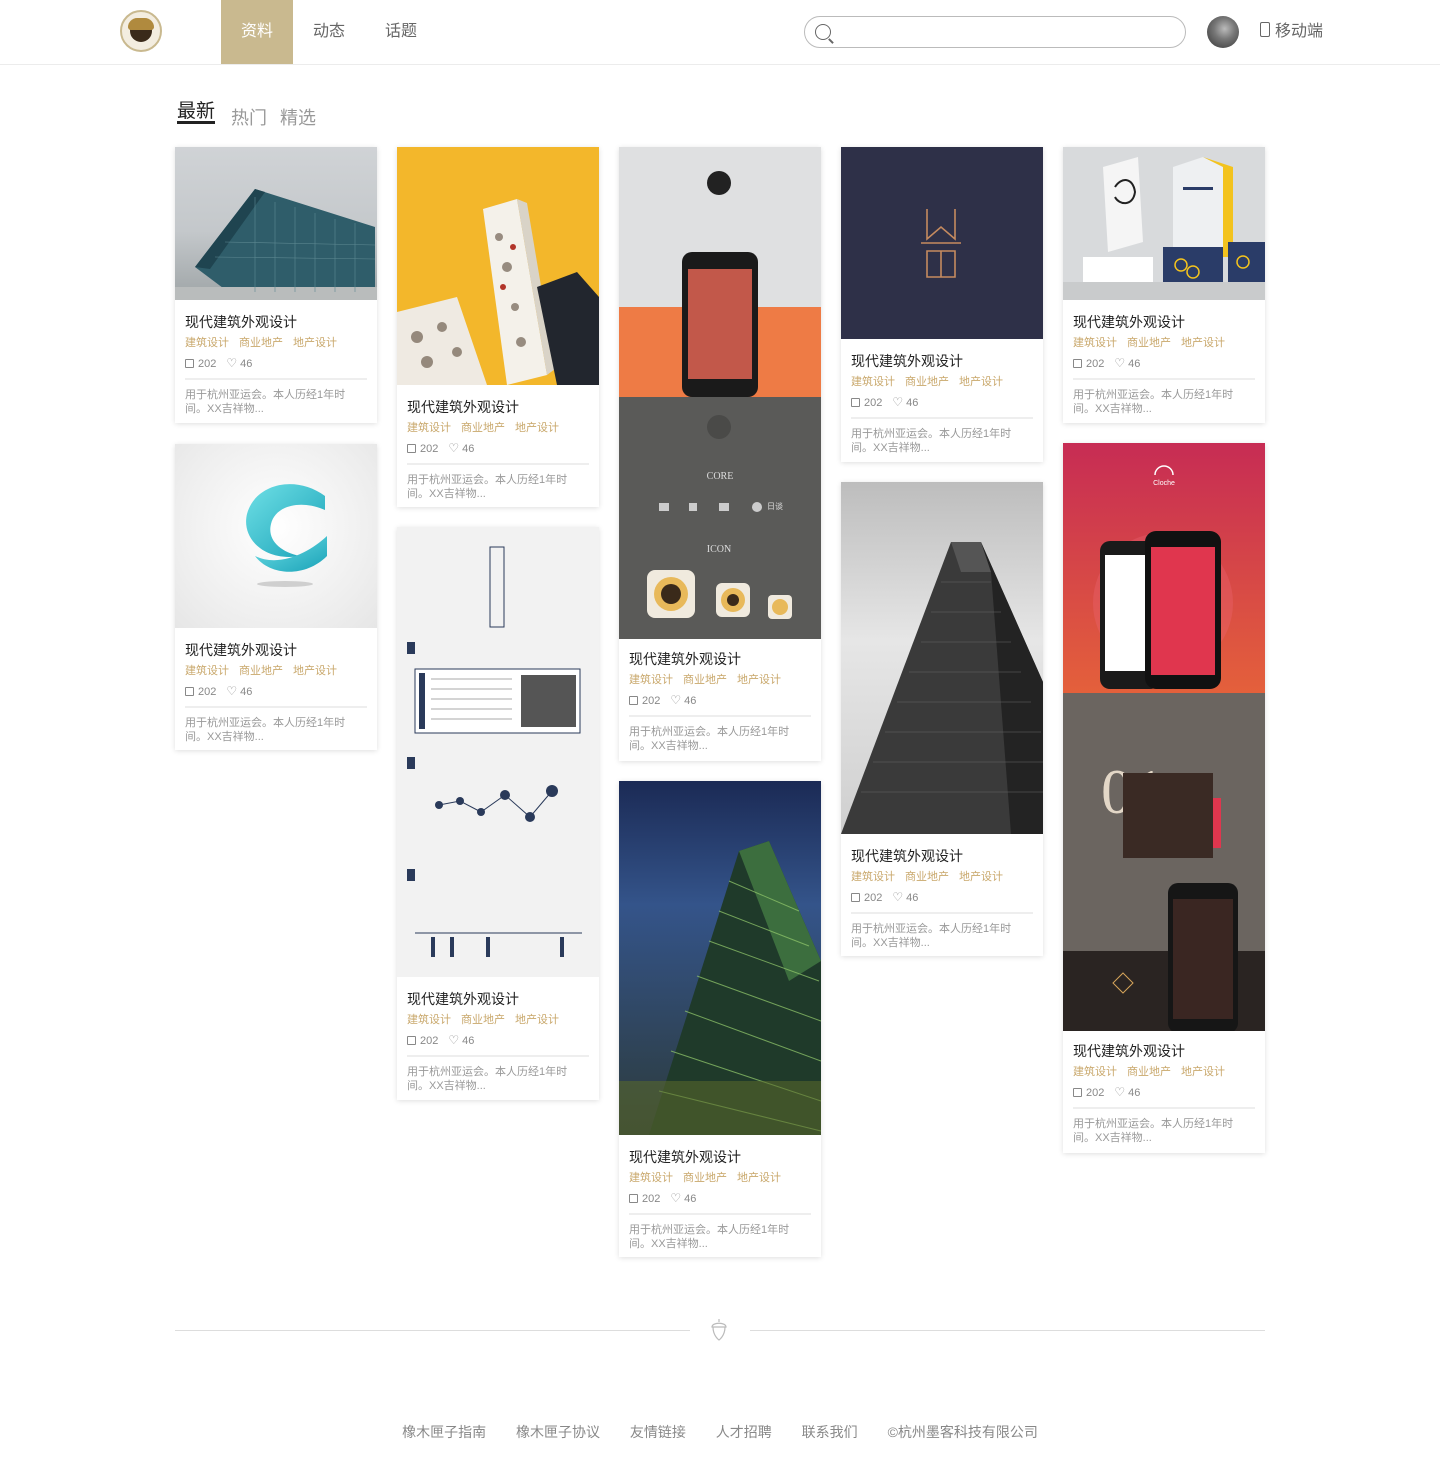 The image size is (1440, 1467). I want to click on tab-hot: 热门, so click(249, 117).